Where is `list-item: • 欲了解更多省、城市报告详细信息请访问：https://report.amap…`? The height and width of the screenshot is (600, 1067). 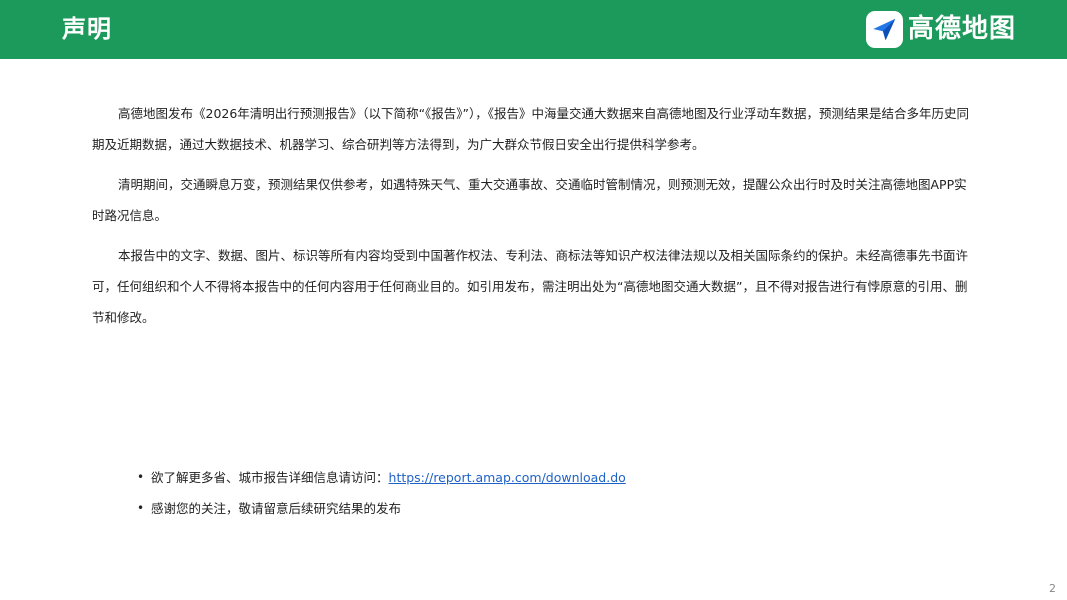 list-item: • 欲了解更多省、城市报告详细信息请访问：https://report.amap… is located at coordinates (381, 477).